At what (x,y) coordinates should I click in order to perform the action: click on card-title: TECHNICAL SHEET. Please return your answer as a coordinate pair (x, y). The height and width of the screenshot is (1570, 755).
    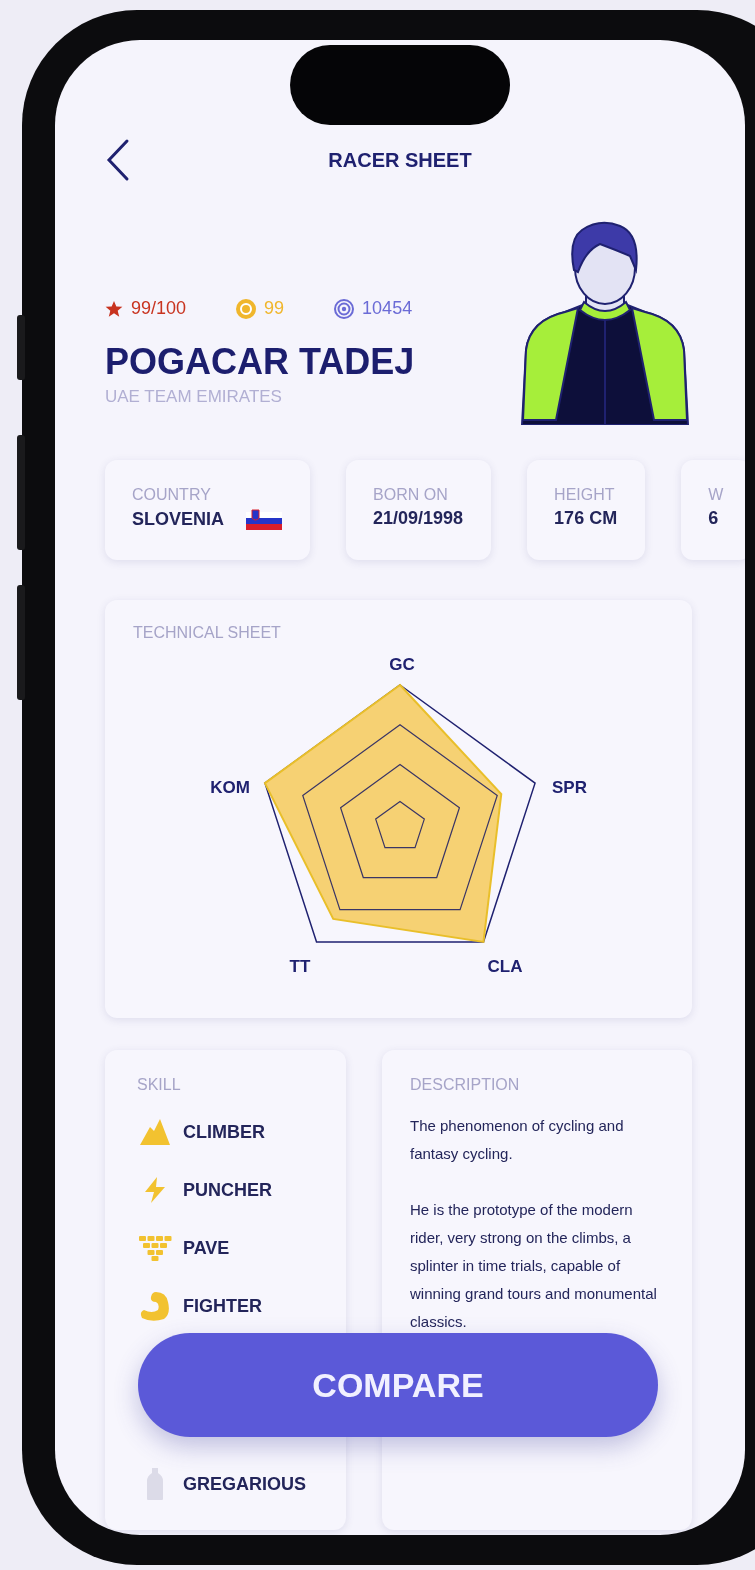
    Looking at the image, I should click on (207, 633).